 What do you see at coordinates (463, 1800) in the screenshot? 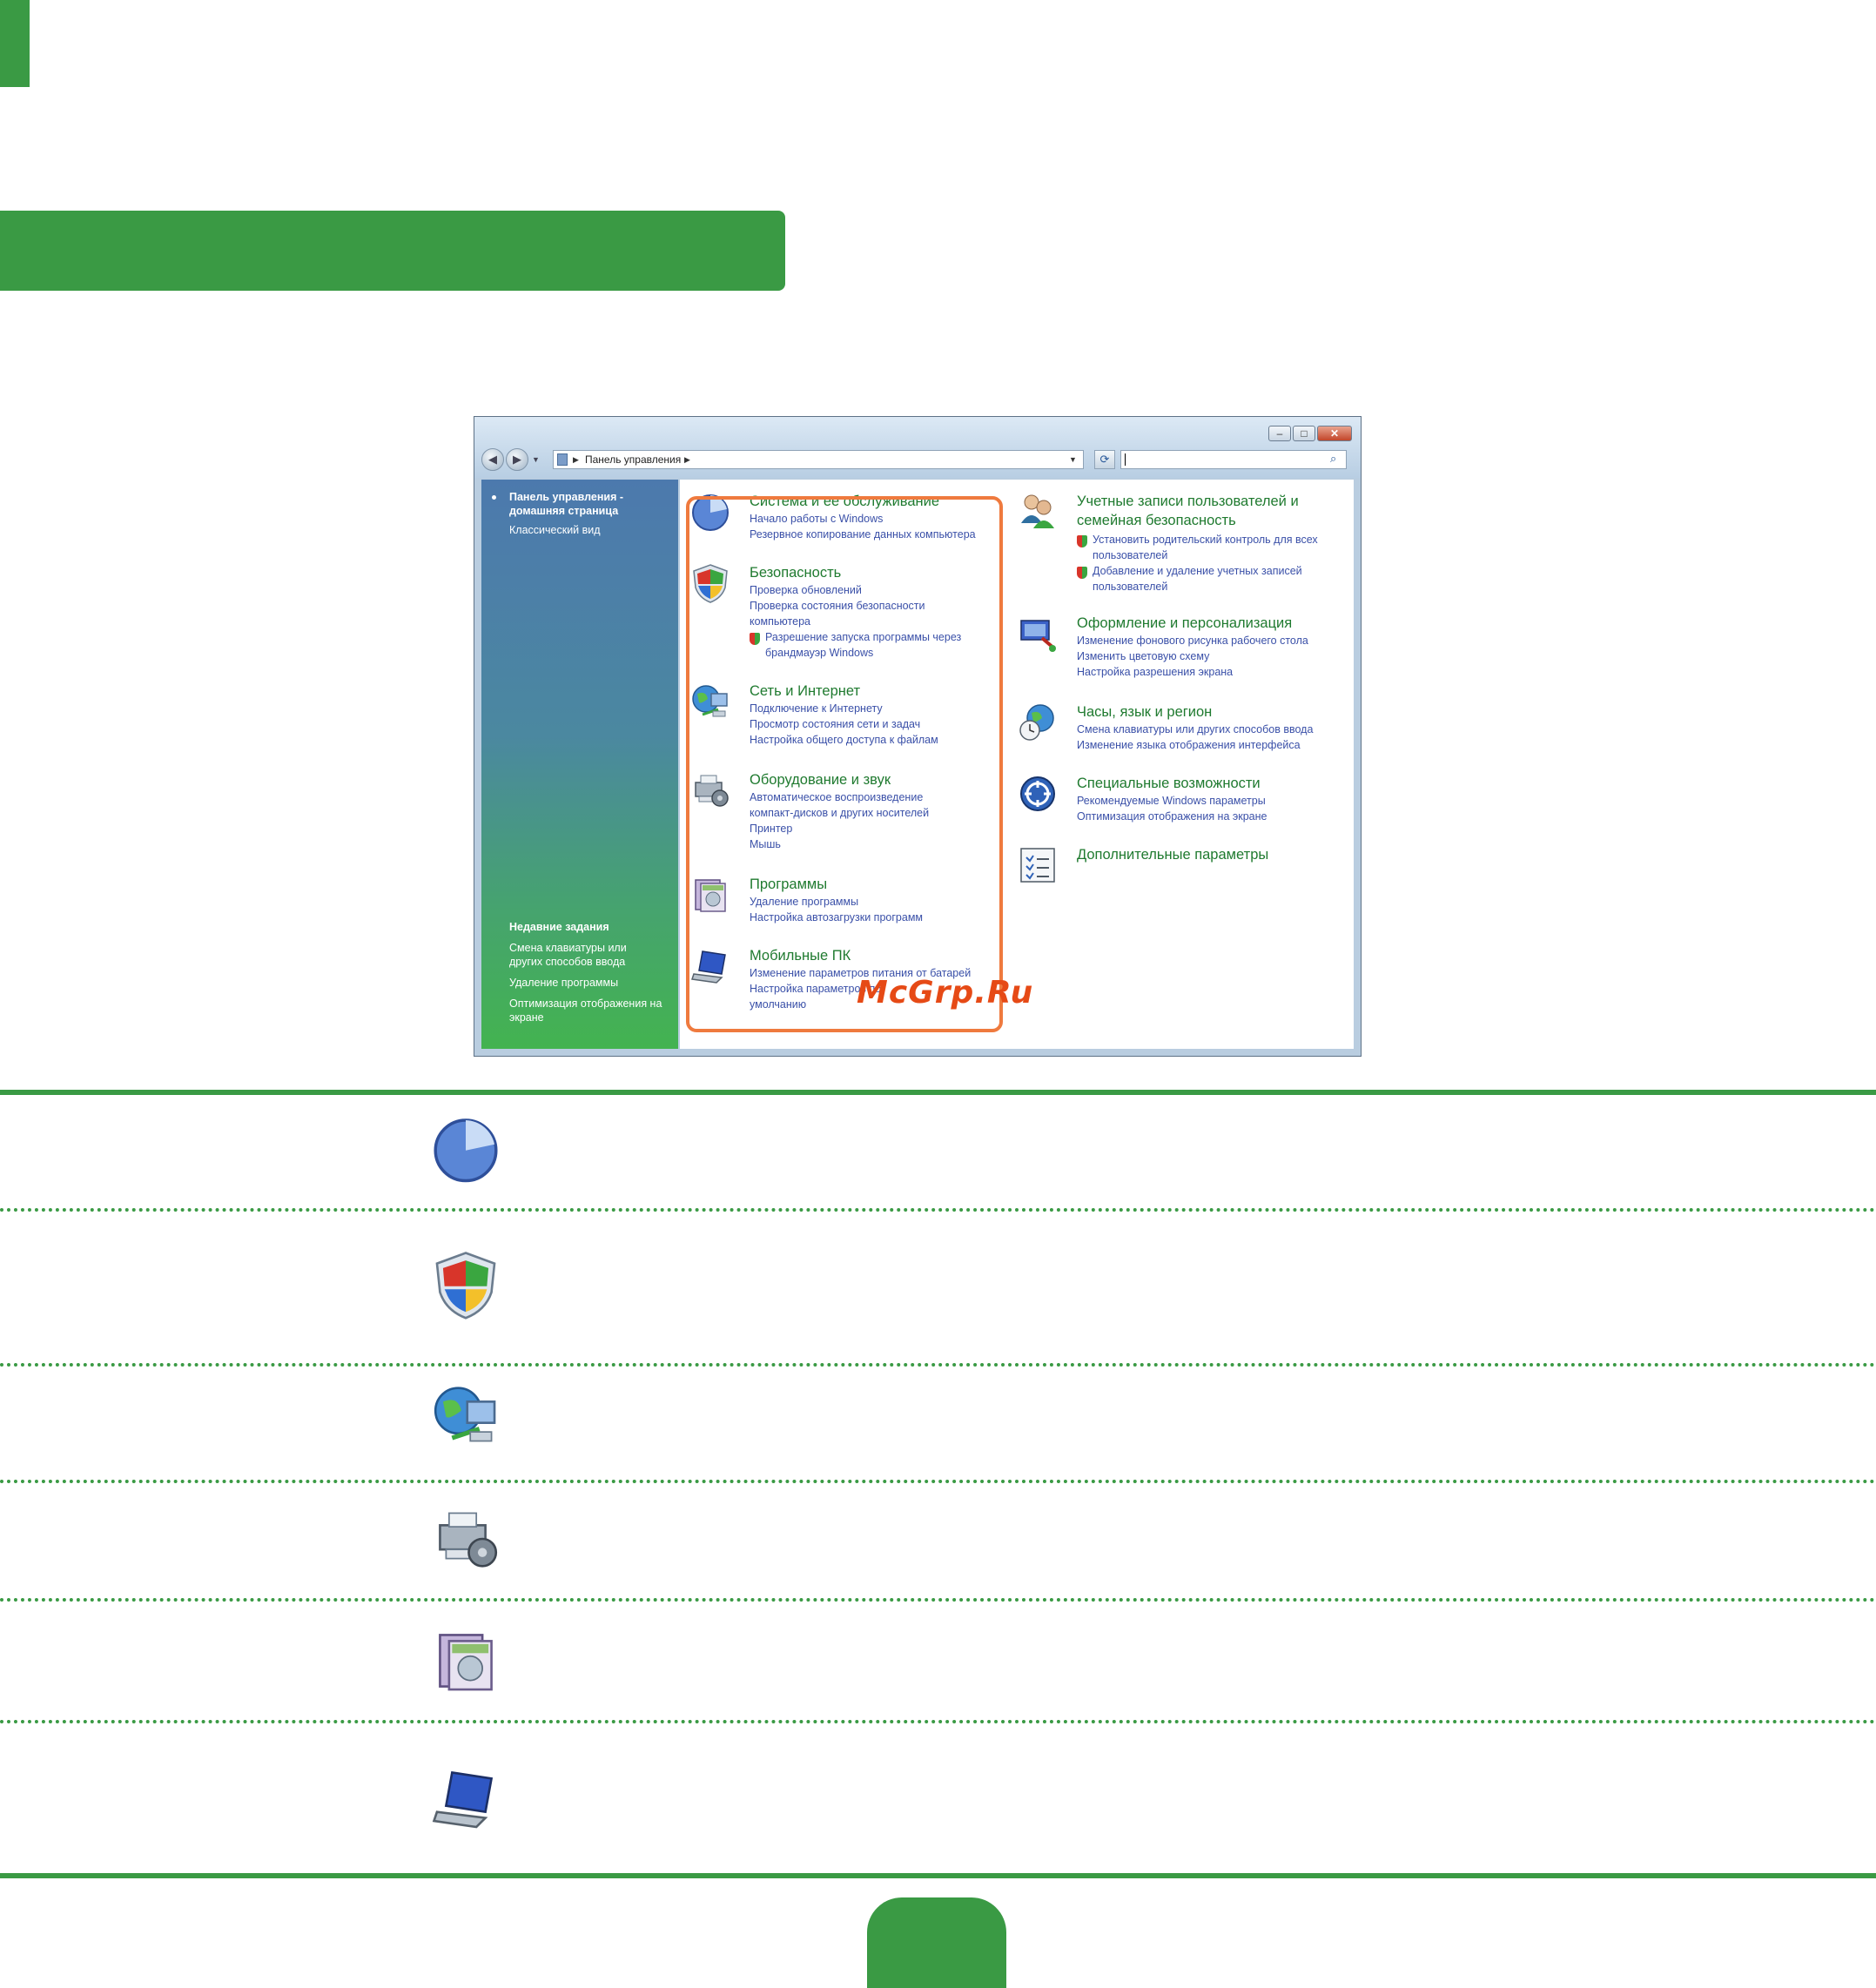
I see `mobile-pc-icon` at bounding box center [463, 1800].